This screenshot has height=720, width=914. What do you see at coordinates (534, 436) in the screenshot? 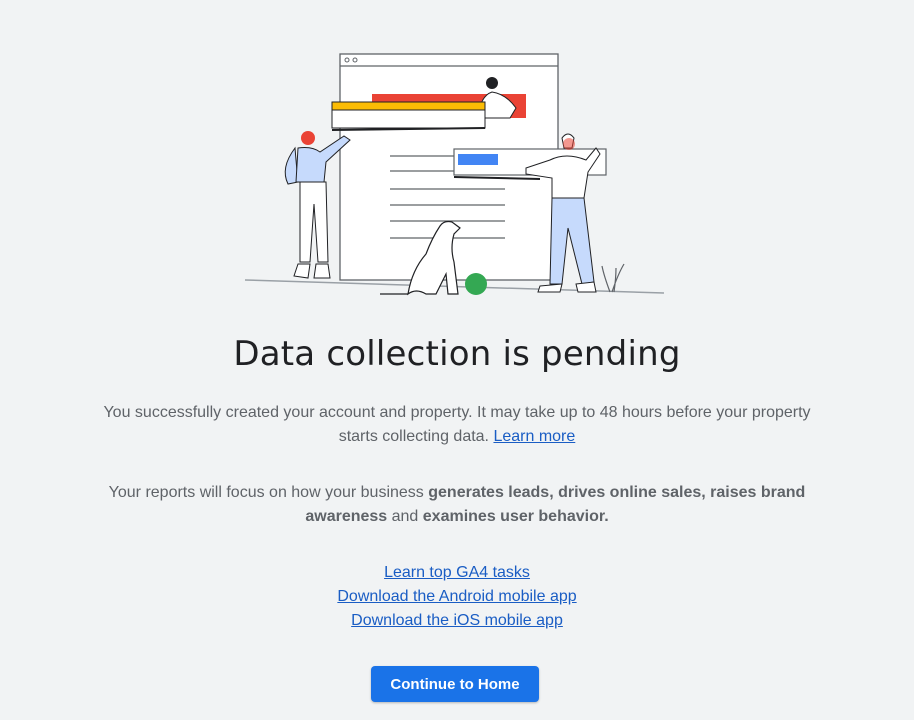
I see `learn-more-link: Learn more` at bounding box center [534, 436].